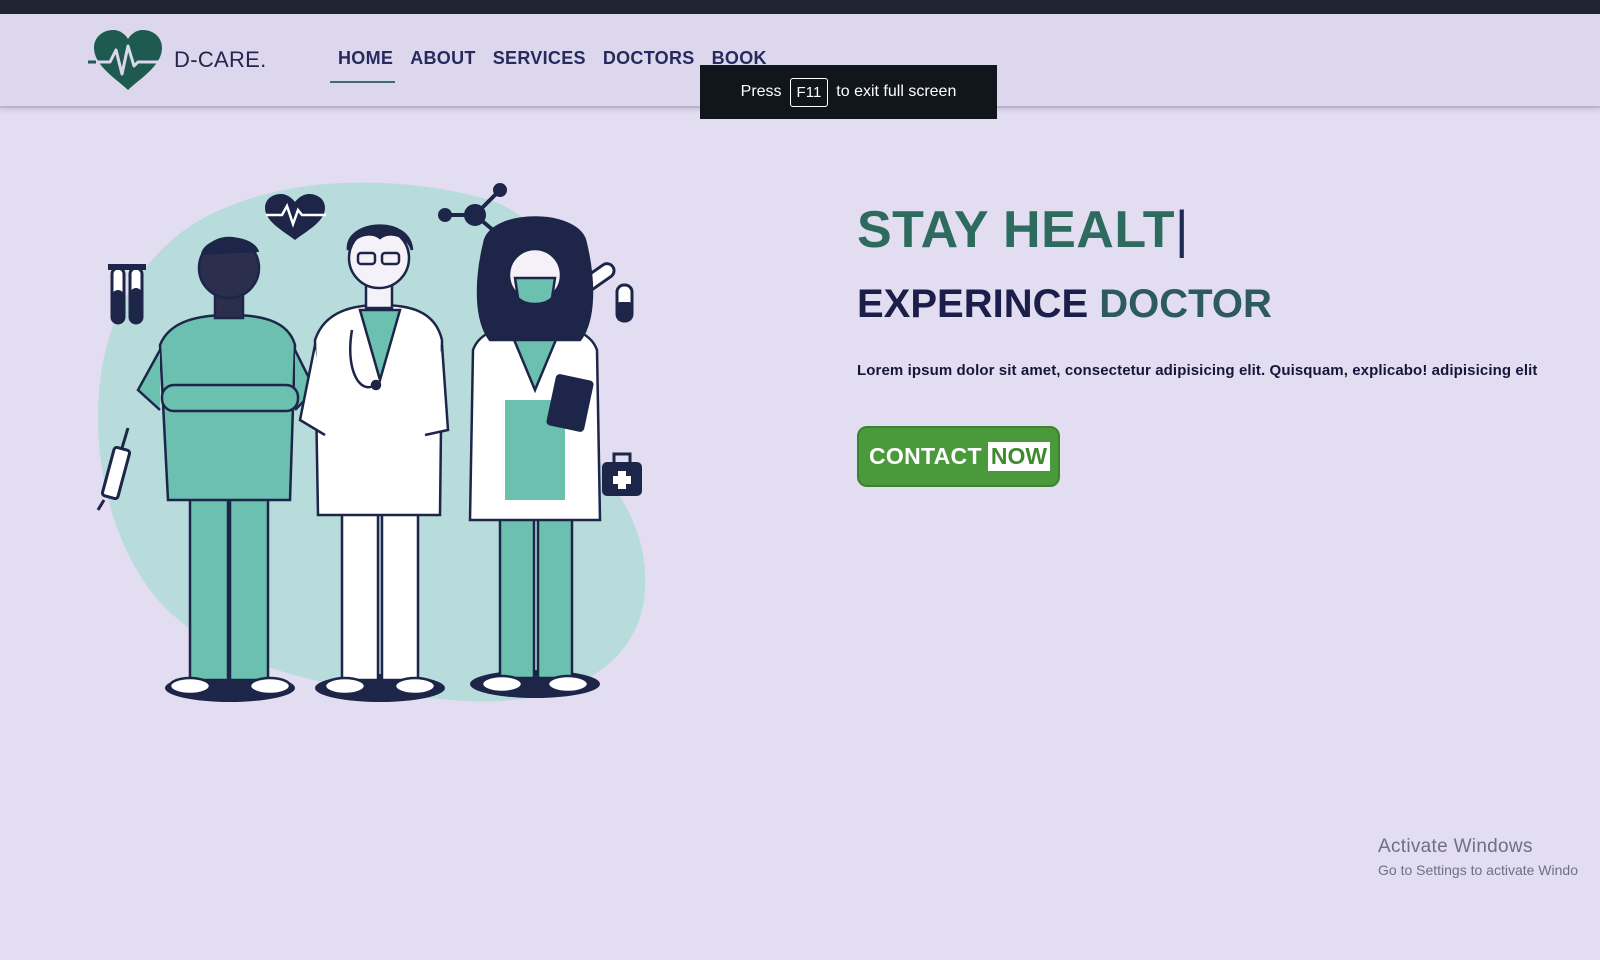 This screenshot has width=1600, height=960. I want to click on nav-about-link: ABOUT, so click(443, 65).